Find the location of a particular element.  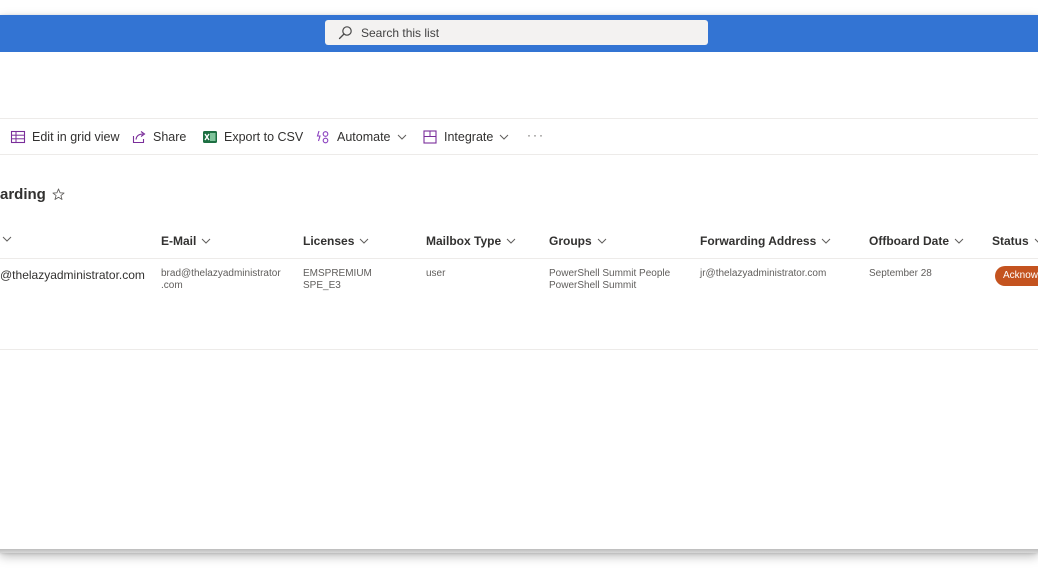

column-header-email-label: E-Mail is located at coordinates (179, 241).